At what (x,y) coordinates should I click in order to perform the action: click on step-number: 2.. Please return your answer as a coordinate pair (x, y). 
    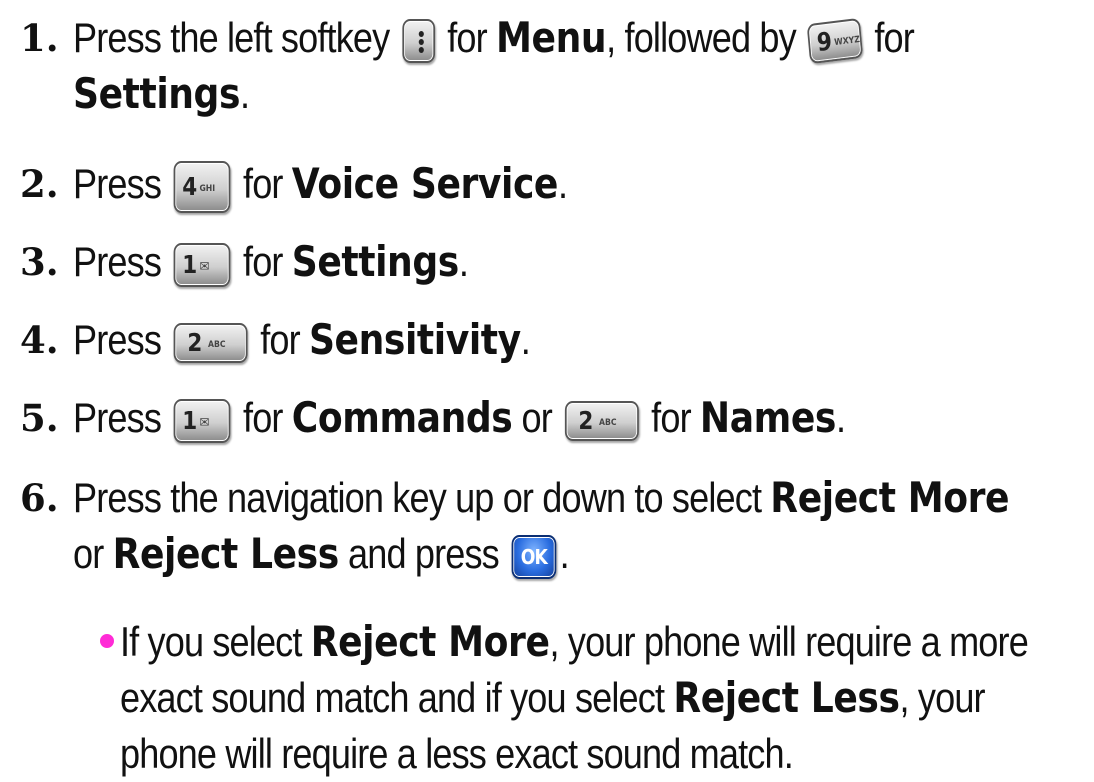
    Looking at the image, I should click on (39, 184).